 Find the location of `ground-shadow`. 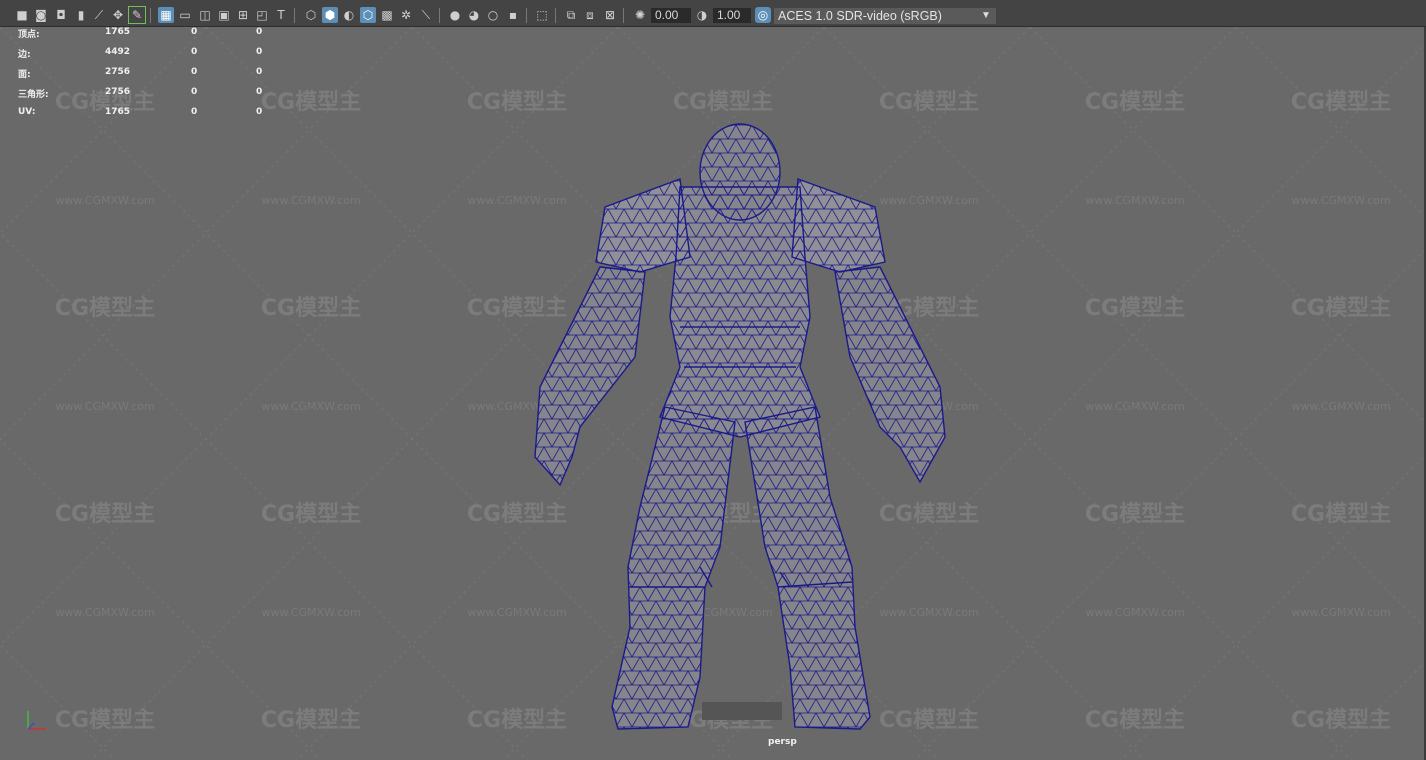

ground-shadow is located at coordinates (742, 711).